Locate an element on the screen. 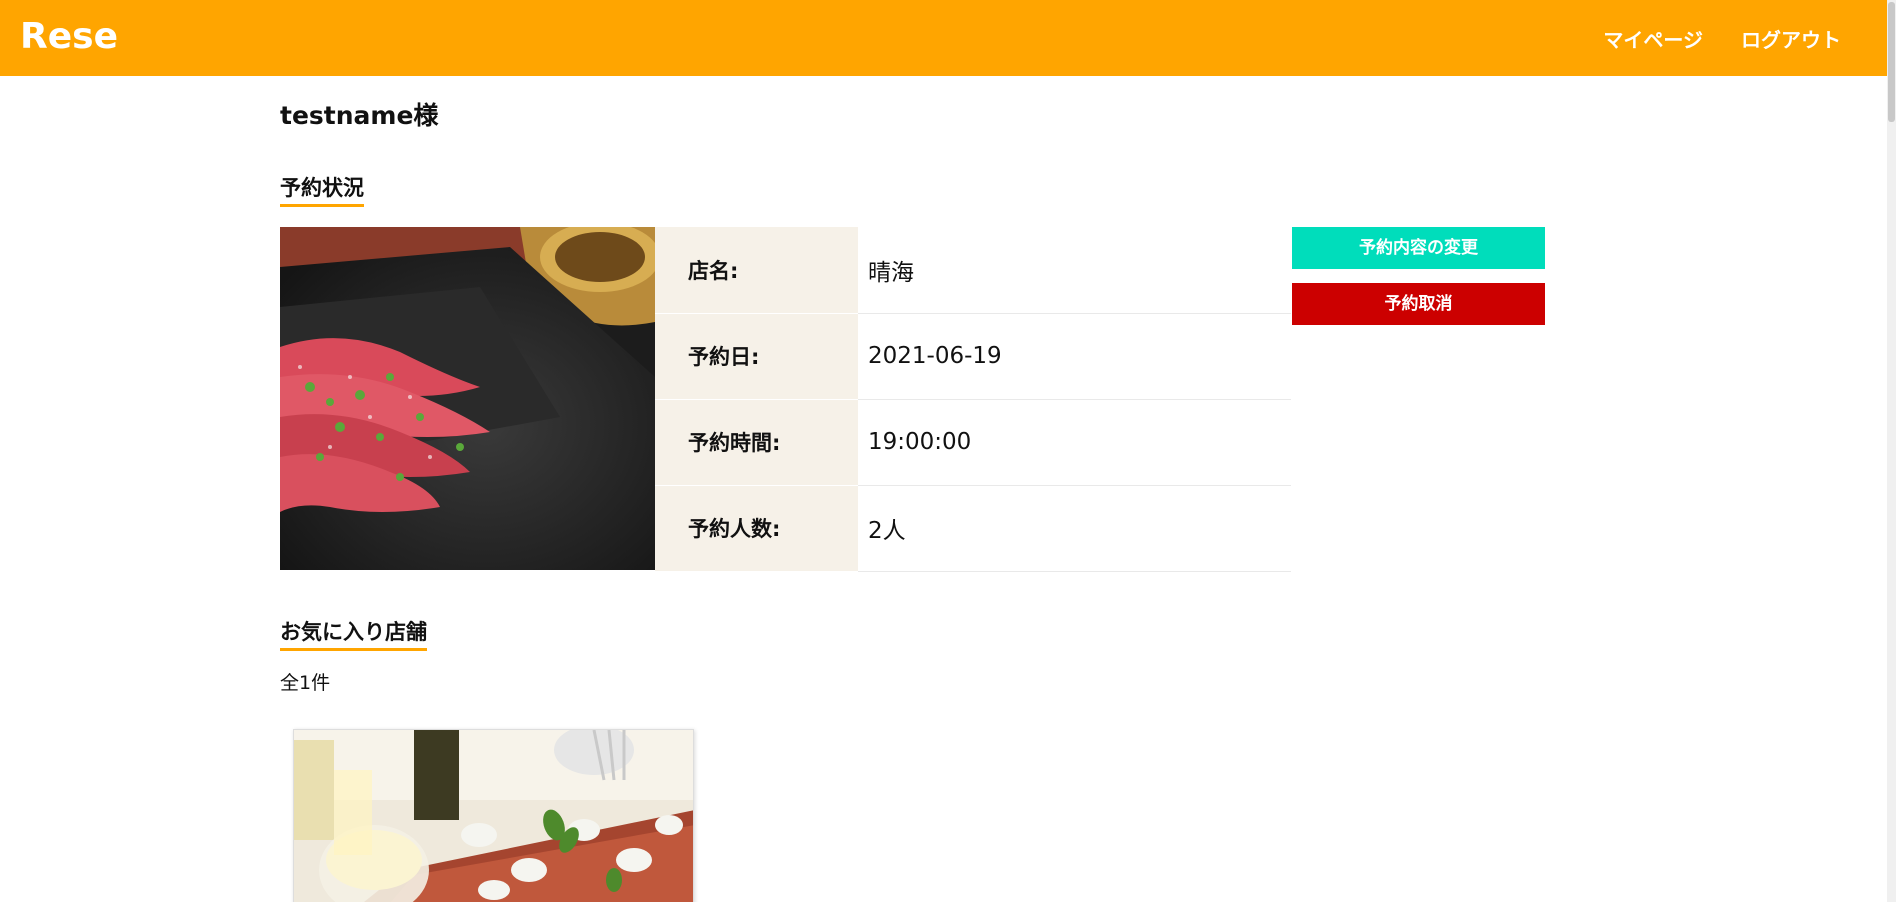 This screenshot has width=1896, height=902. favorite-shop-image is located at coordinates (493, 816).